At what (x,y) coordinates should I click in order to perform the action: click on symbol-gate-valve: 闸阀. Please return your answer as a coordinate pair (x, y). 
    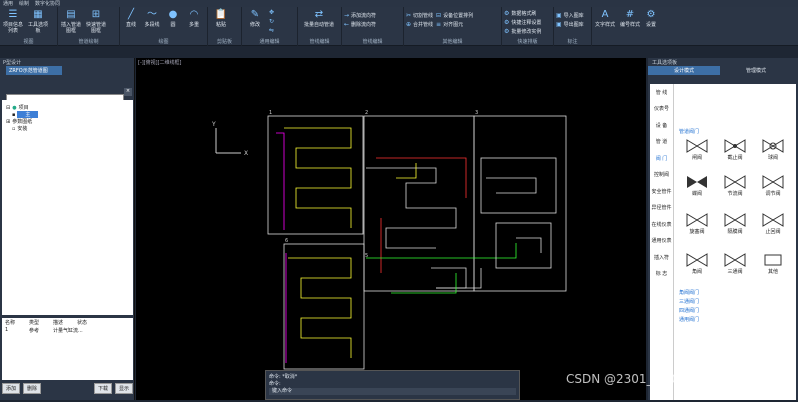
    Looking at the image, I should click on (697, 153).